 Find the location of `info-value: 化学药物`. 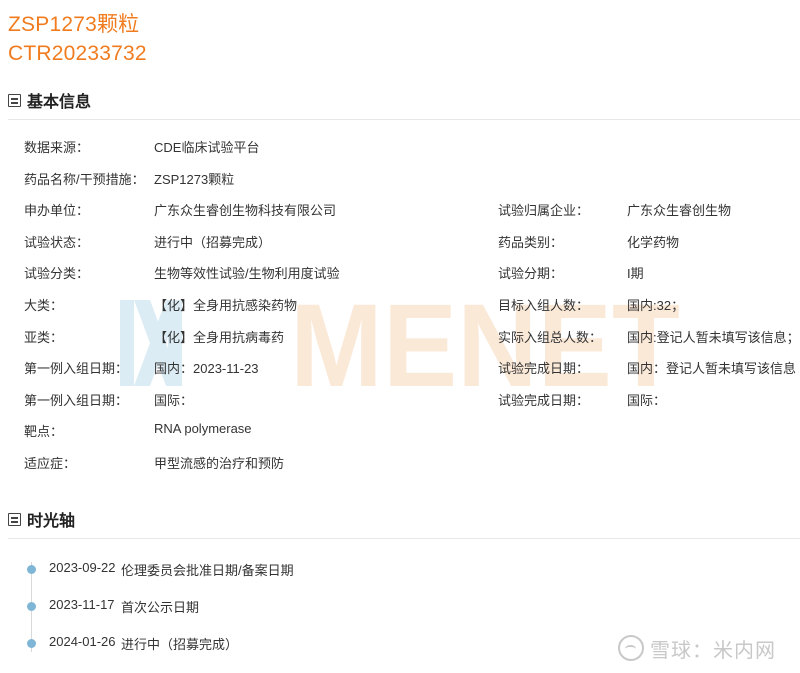

info-value: 化学药物 is located at coordinates (653, 242).